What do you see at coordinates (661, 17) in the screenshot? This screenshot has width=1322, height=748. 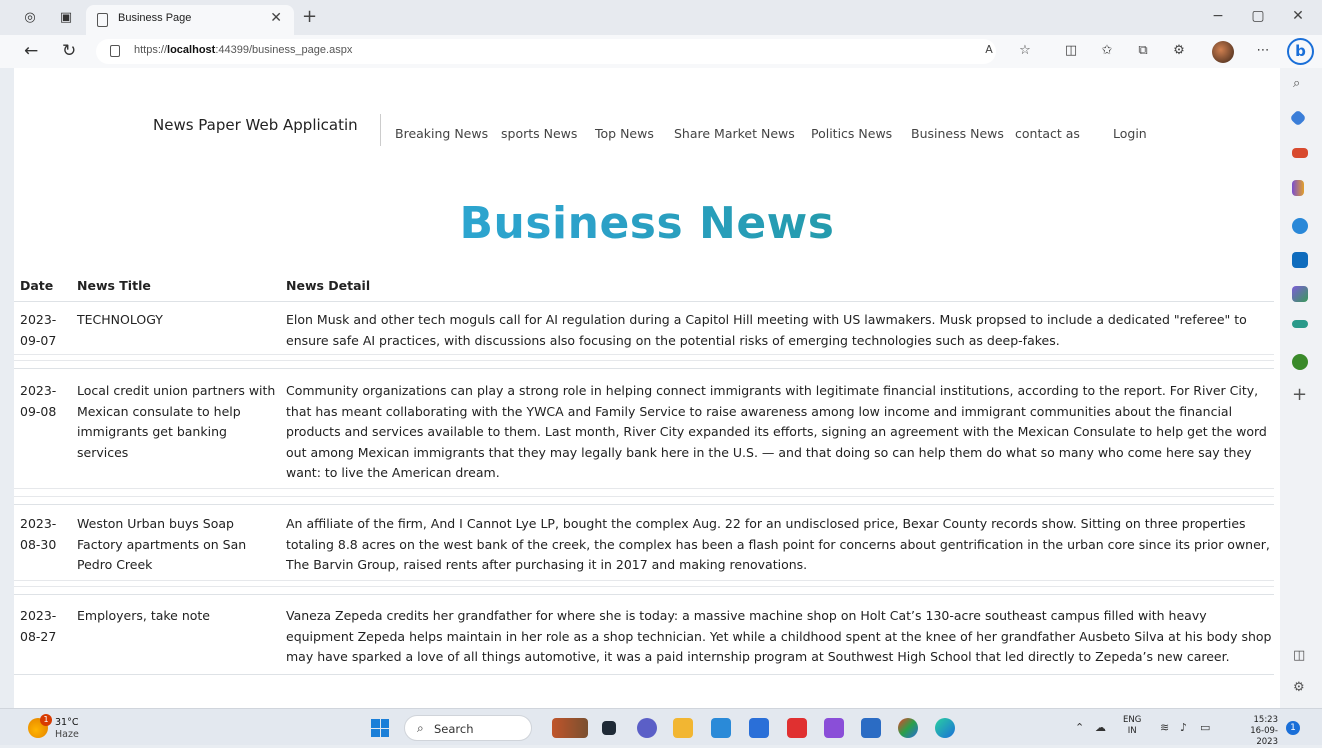 I see `browser-title-bar: ◎ ▣ Business Page ✕ + − ▢ ✕` at bounding box center [661, 17].